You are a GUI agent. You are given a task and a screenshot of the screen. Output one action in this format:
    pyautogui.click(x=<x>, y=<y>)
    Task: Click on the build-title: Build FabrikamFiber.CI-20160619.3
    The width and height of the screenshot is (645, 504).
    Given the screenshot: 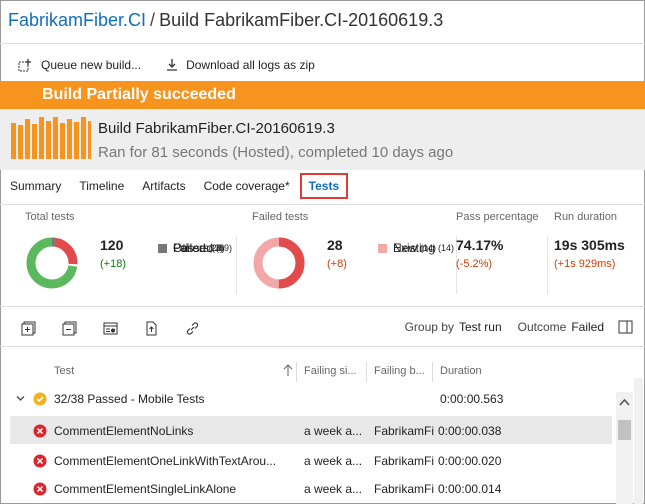 What is the action you would take?
    pyautogui.click(x=216, y=128)
    